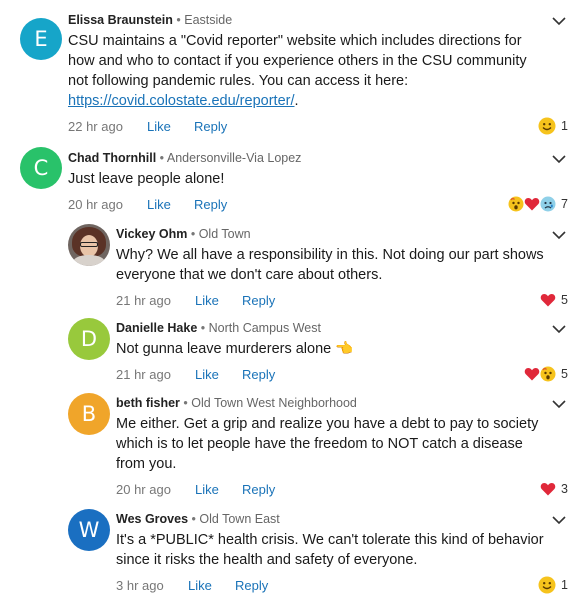  What do you see at coordinates (120, 20) in the screenshot?
I see `author-name: Elissa Braunstein` at bounding box center [120, 20].